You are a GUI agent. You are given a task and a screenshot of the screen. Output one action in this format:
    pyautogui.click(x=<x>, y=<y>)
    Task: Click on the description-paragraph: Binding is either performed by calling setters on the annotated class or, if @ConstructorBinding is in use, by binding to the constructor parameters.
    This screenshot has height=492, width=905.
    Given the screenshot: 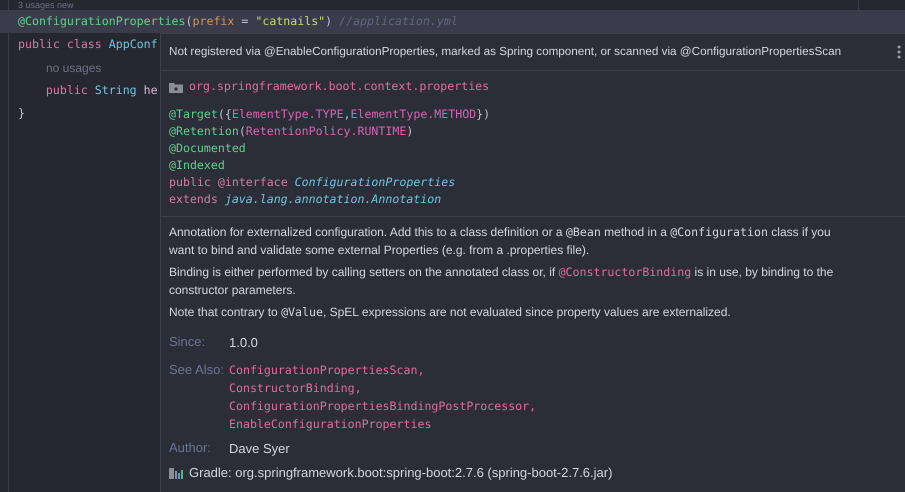 What is the action you would take?
    pyautogui.click(x=501, y=281)
    